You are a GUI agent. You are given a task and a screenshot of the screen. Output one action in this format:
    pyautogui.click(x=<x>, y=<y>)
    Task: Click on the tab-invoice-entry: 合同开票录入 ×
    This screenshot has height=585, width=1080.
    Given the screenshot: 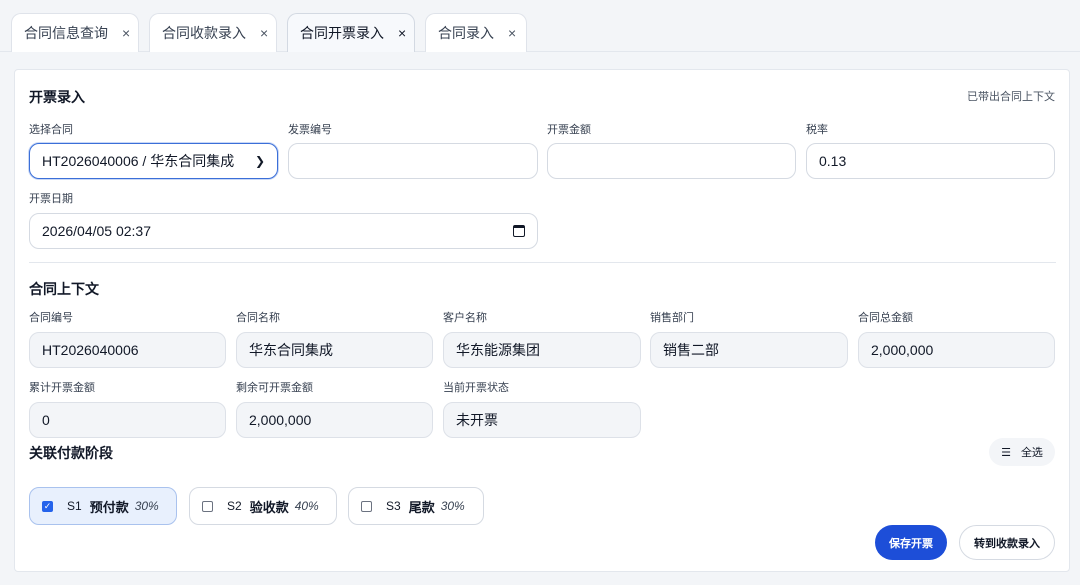 What is the action you would take?
    pyautogui.click(x=351, y=32)
    